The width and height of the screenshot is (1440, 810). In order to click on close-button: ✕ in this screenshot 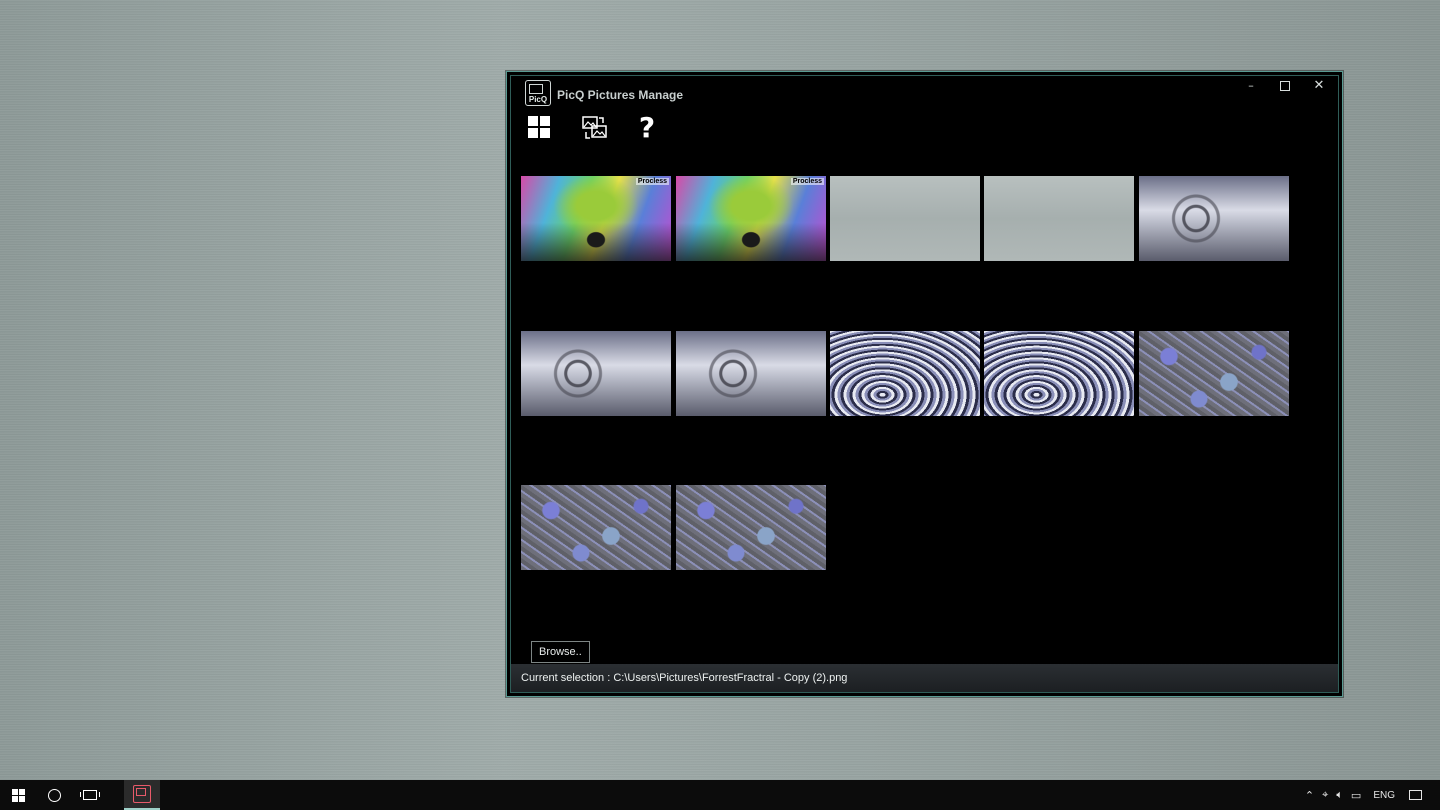, I will do `click(1319, 86)`.